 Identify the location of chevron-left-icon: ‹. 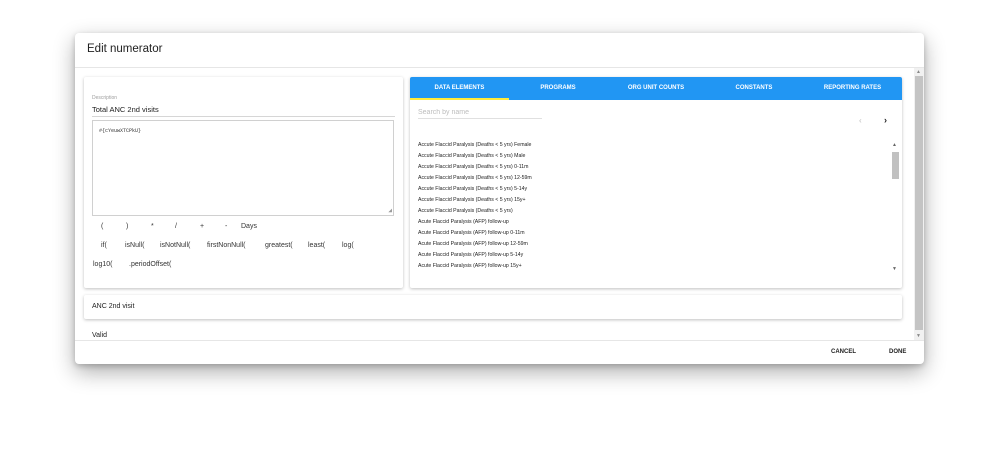
(860, 120).